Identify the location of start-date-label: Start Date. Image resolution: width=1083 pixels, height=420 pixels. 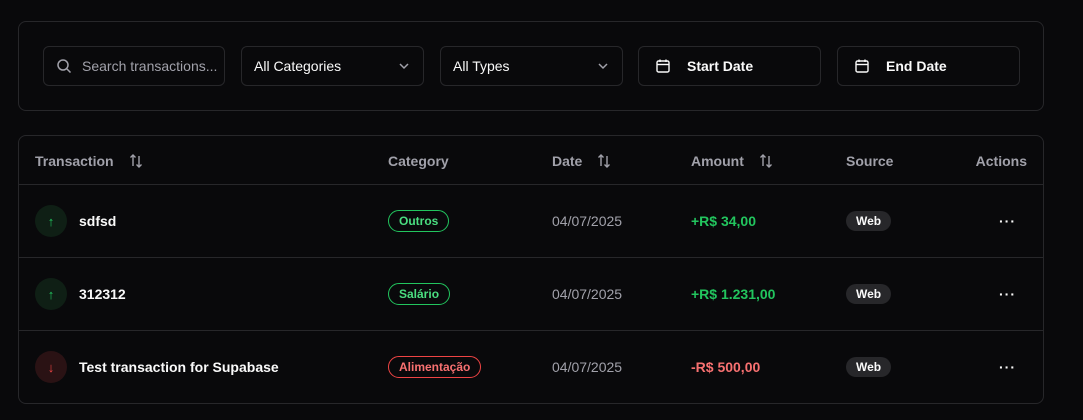
(720, 66).